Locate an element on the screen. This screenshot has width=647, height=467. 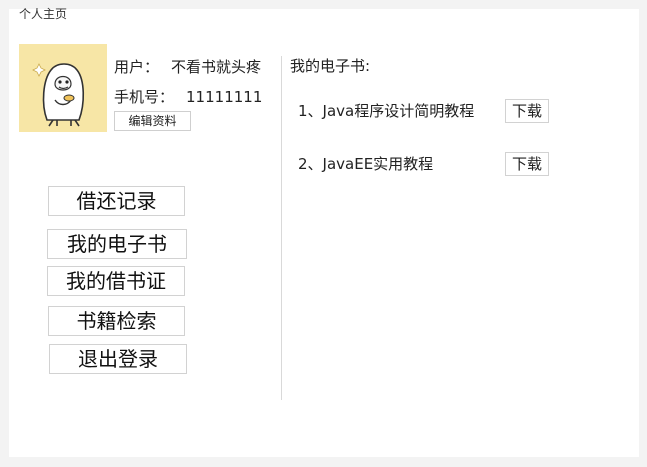
phone-info: 手机号： 11111111 is located at coordinates (188, 97).